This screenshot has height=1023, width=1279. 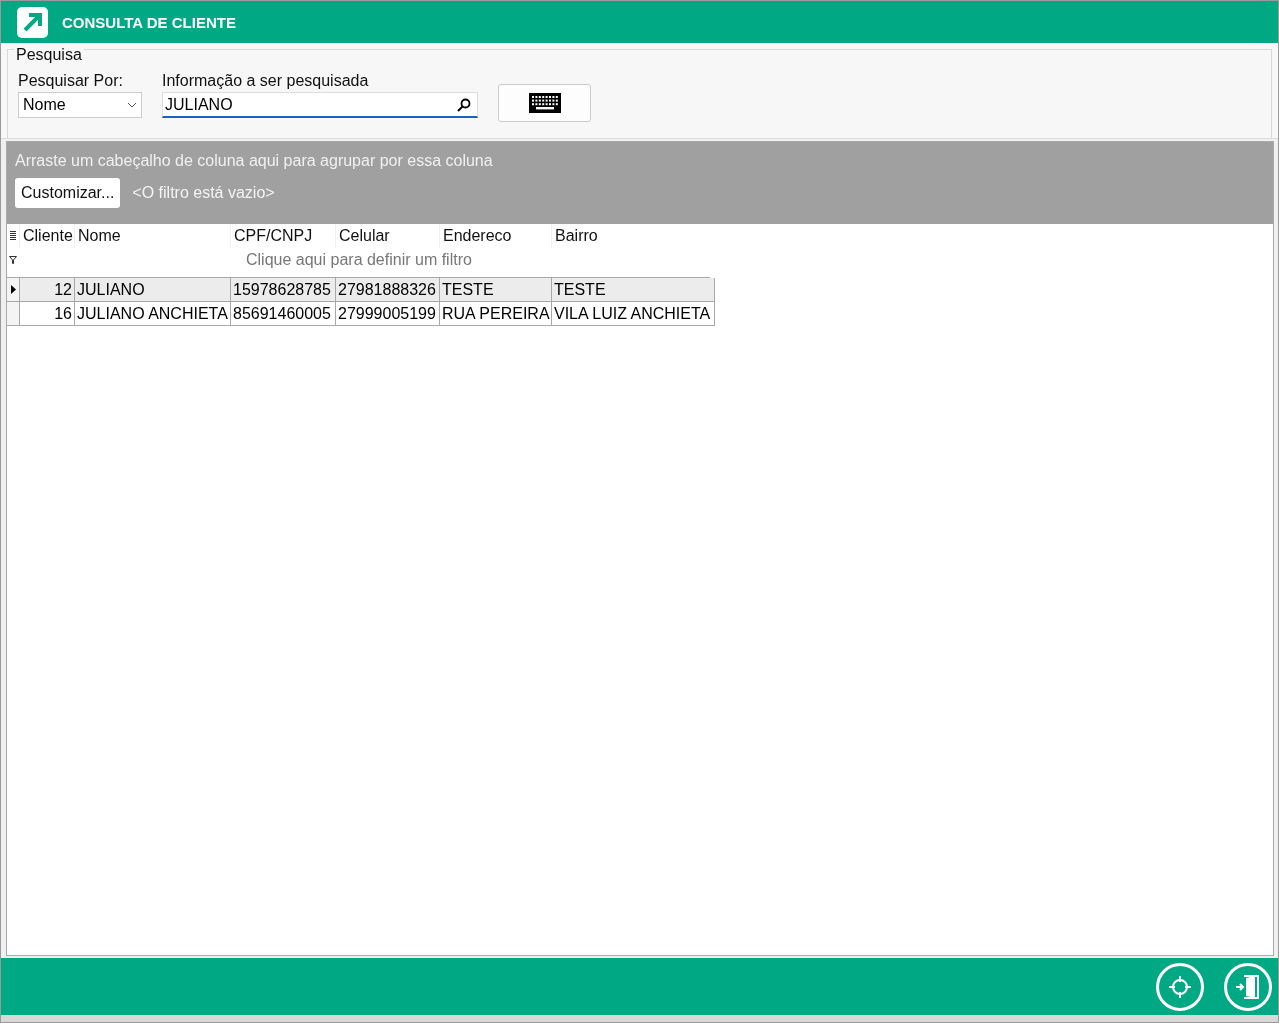 I want to click on keyboard-button, so click(x=544, y=103).